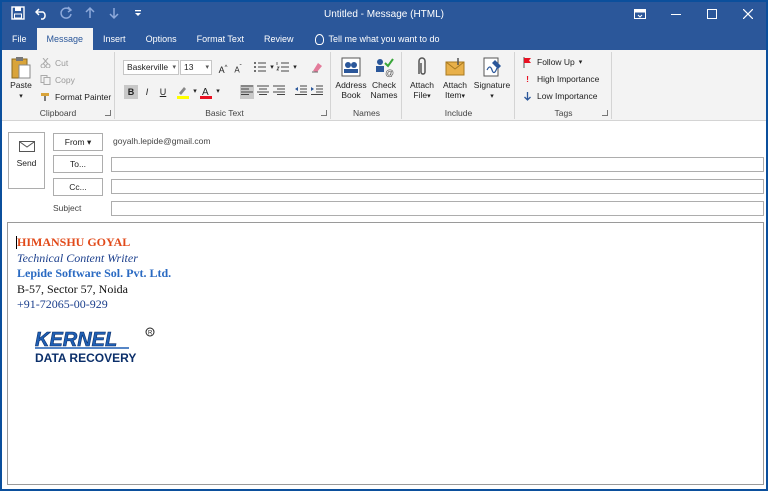  I want to click on close-icon, so click(748, 15).